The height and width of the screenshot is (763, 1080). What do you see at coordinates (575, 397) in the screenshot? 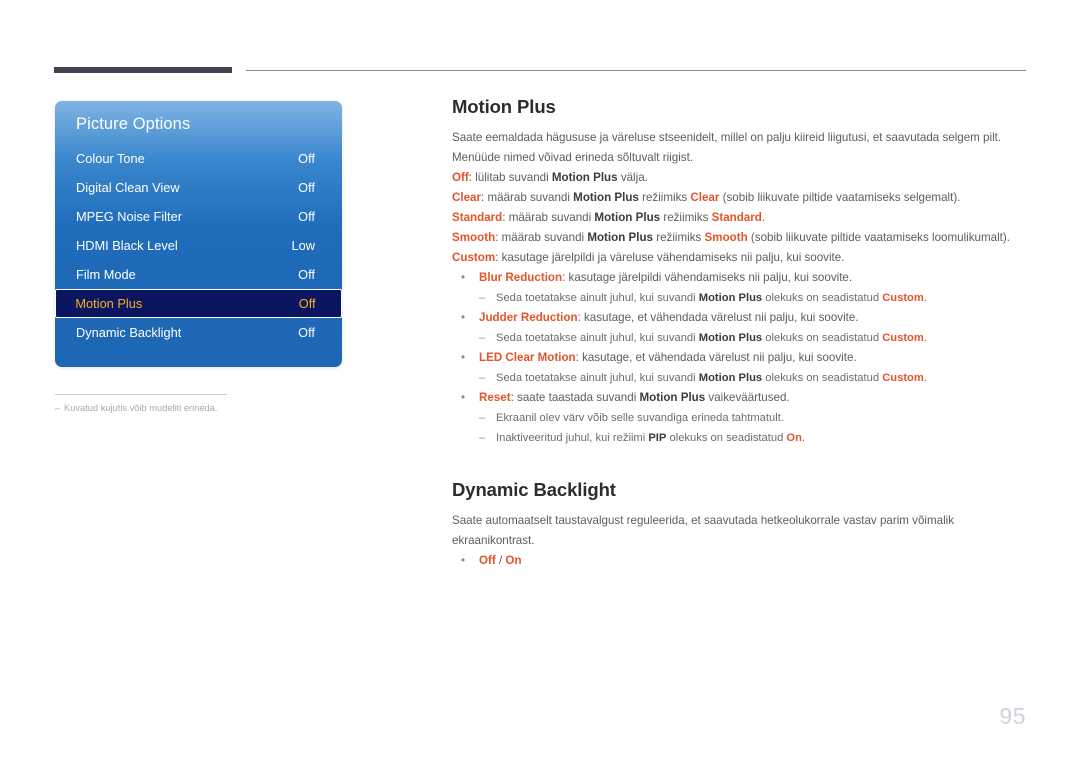
I see `bullet-text: : saate taastada suvandi` at bounding box center [575, 397].